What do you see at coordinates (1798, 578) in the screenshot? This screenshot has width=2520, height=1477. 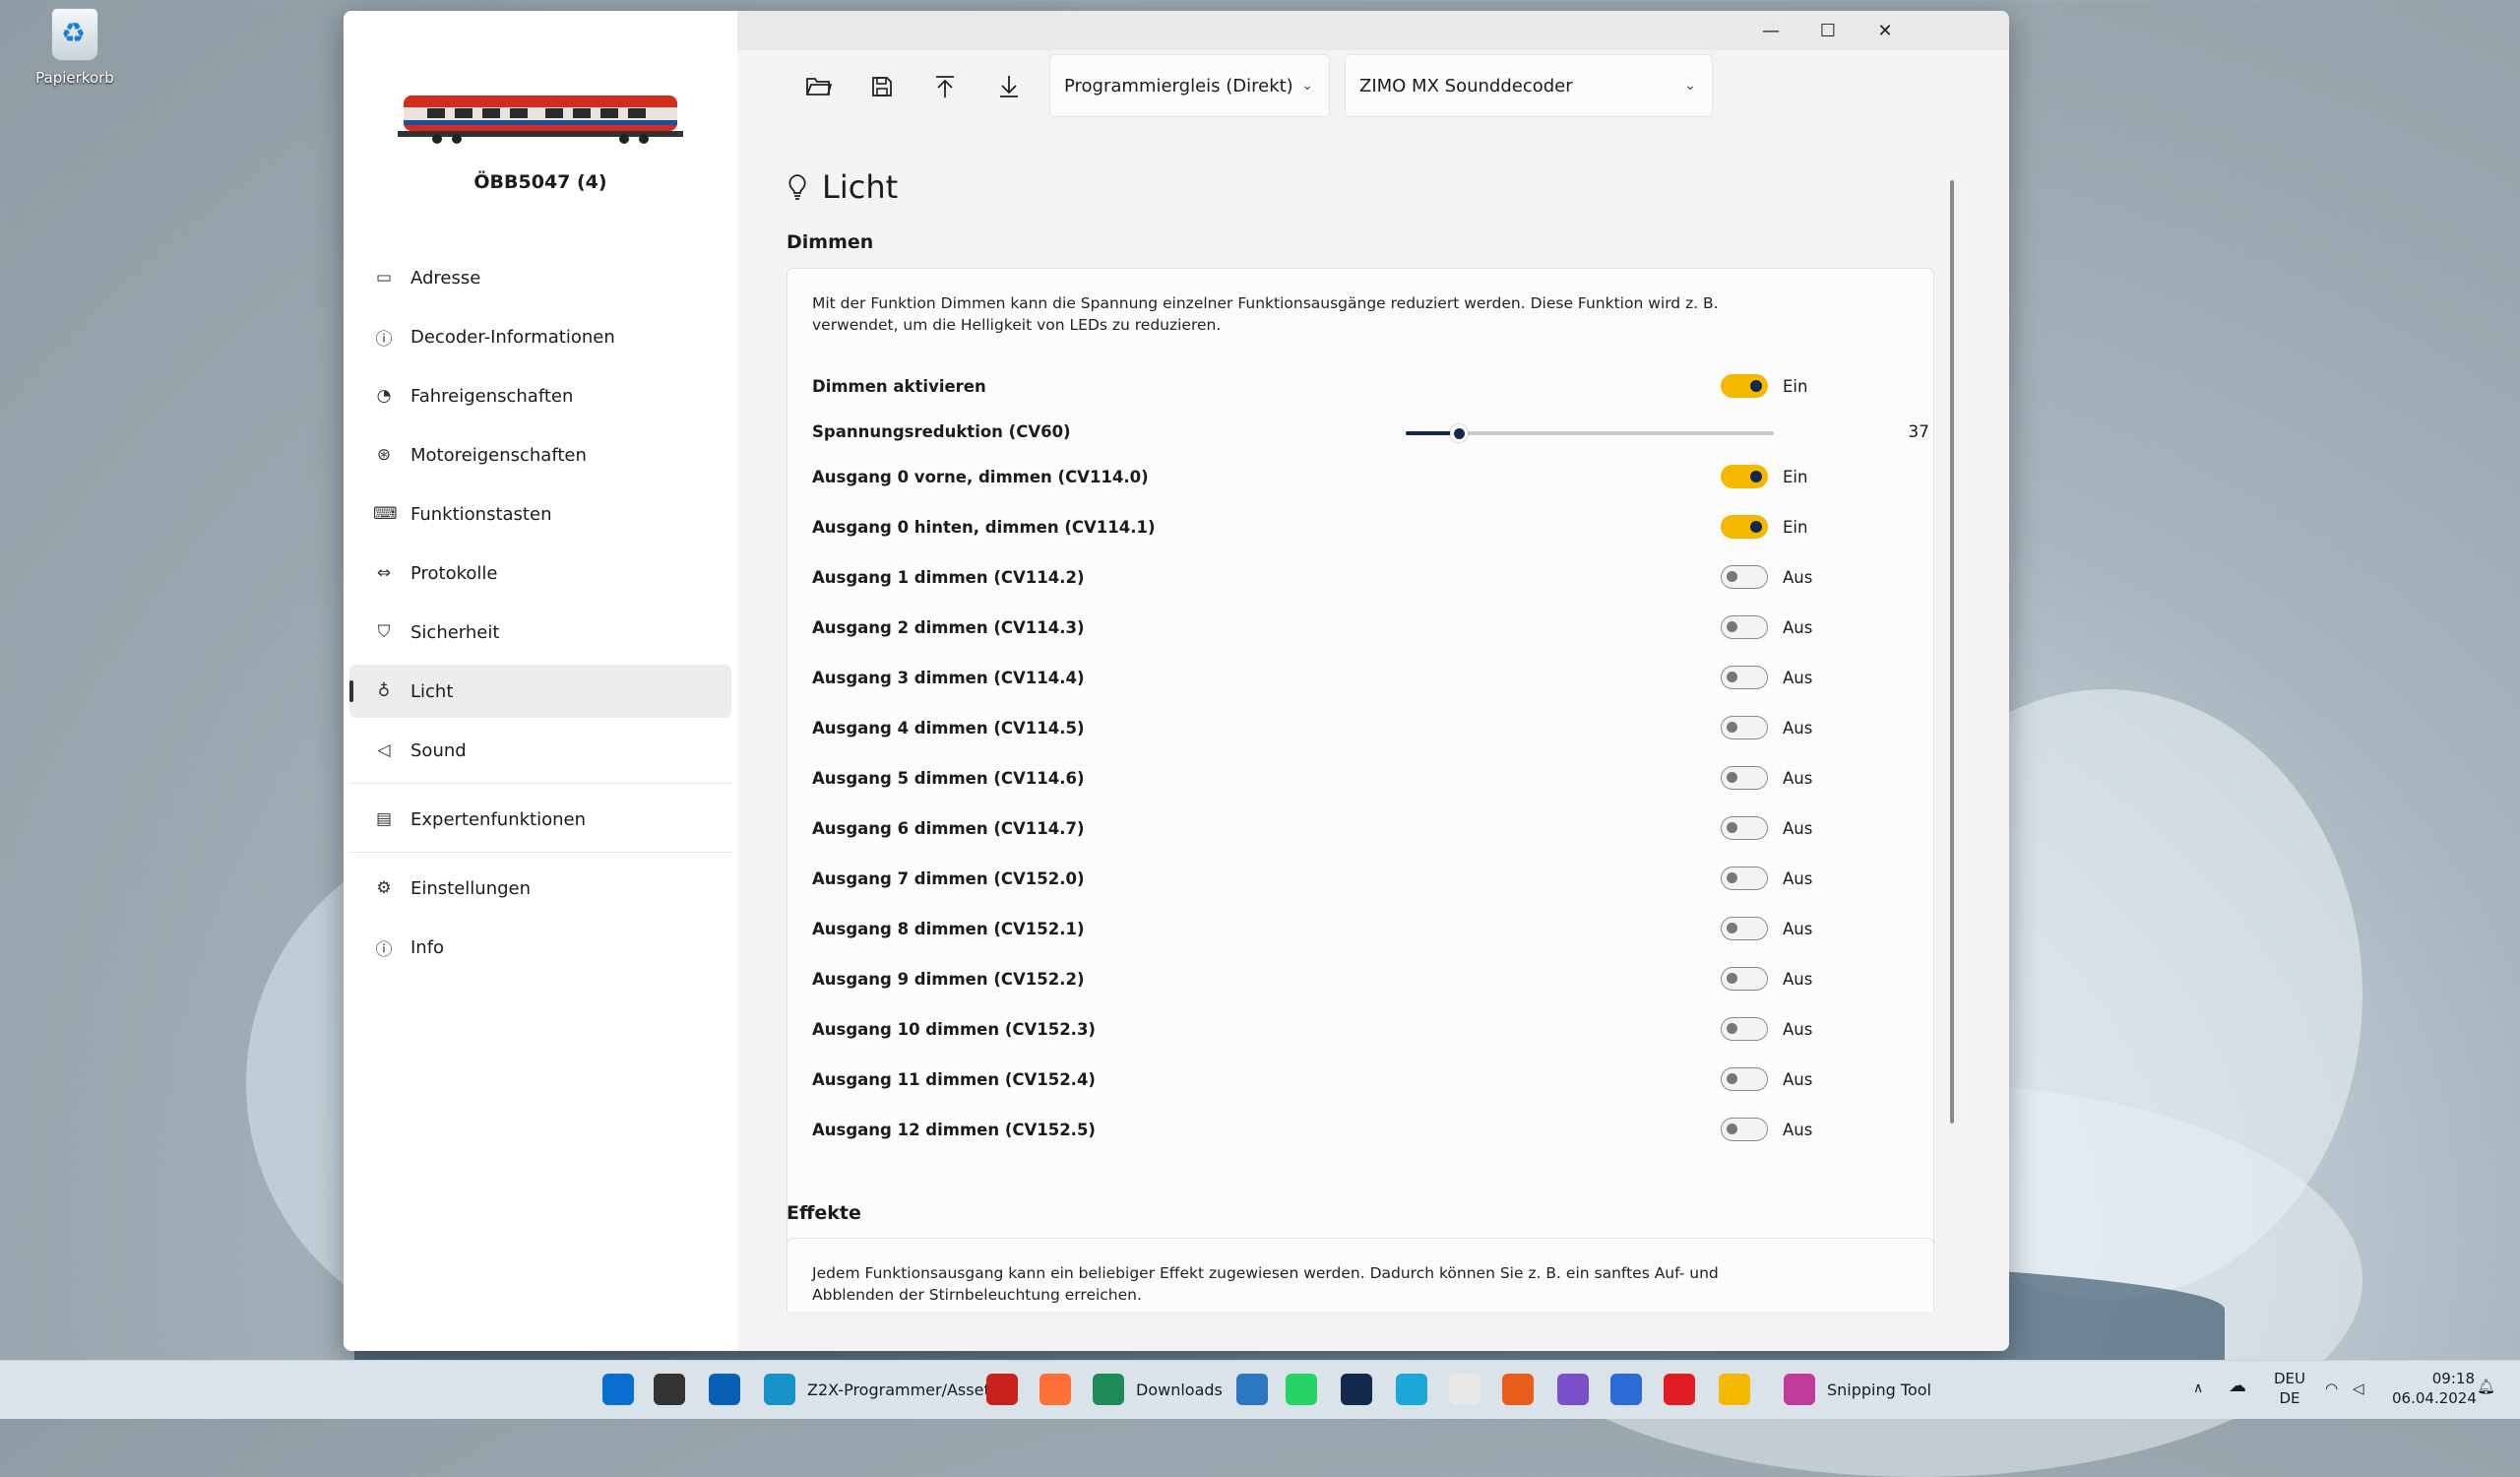 I see `output-2-dimmen-state: Aus` at bounding box center [1798, 578].